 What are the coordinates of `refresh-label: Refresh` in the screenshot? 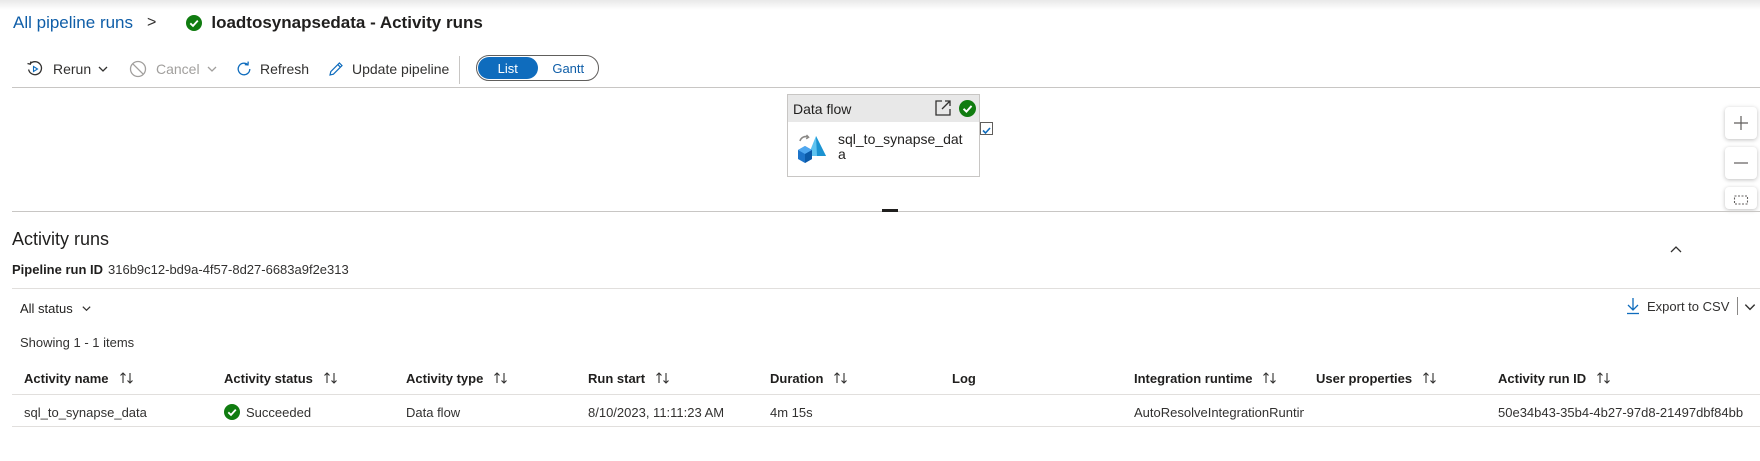 It's located at (285, 68).